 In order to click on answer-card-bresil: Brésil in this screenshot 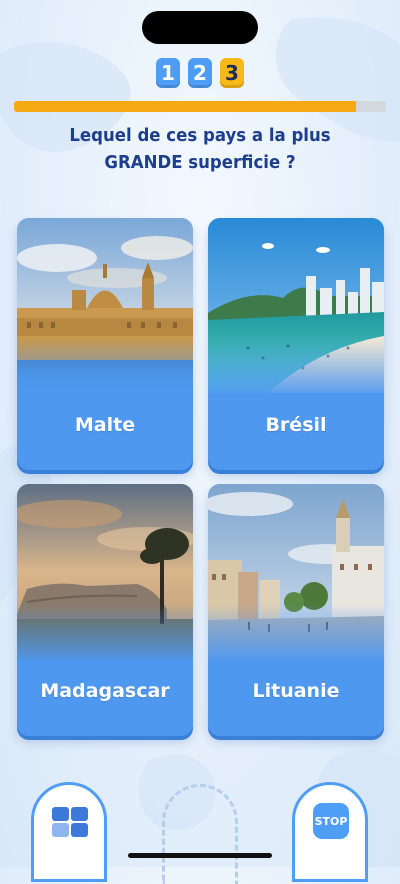, I will do `click(296, 344)`.